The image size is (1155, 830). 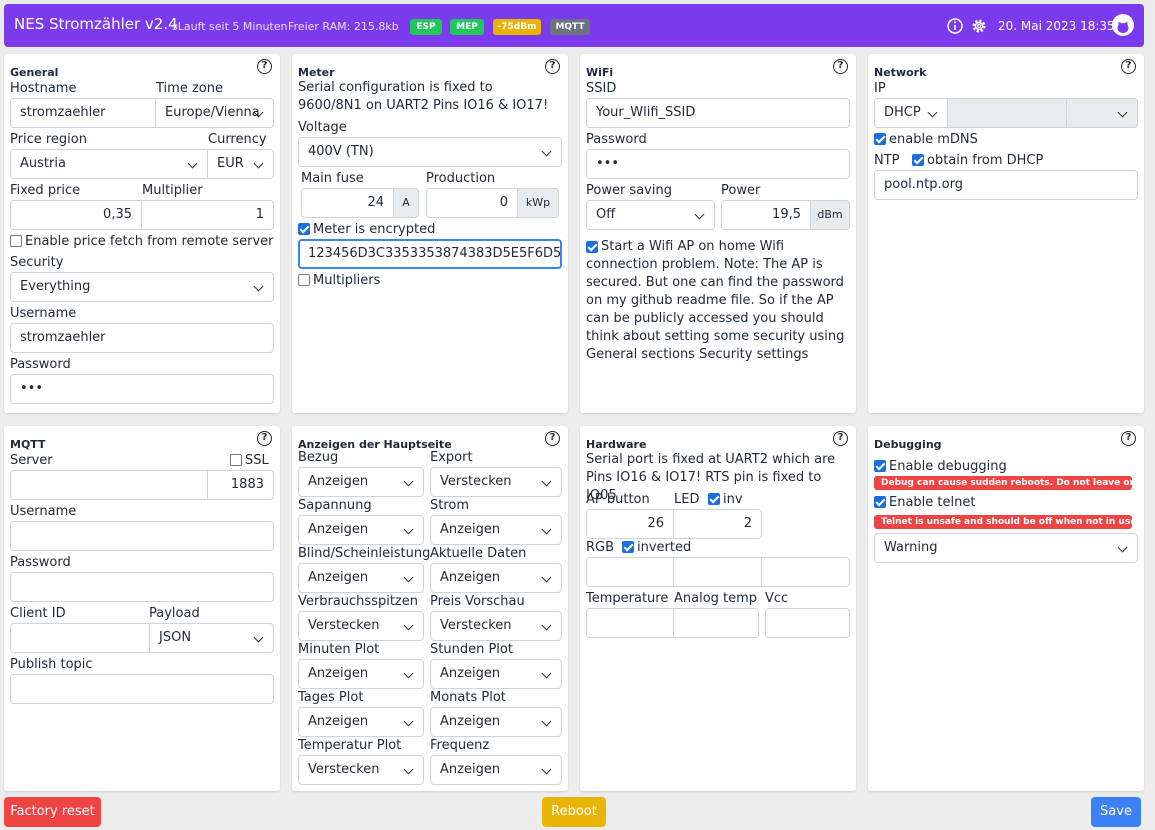 I want to click on security-label: Security, so click(x=37, y=262).